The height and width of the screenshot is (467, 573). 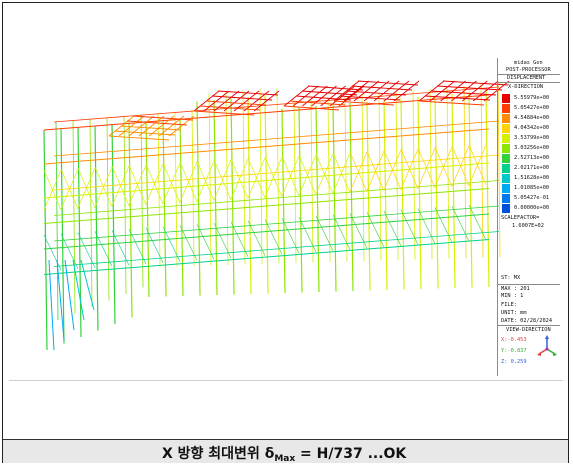 I want to click on legend-software: midas Gen, so click(x=528, y=63).